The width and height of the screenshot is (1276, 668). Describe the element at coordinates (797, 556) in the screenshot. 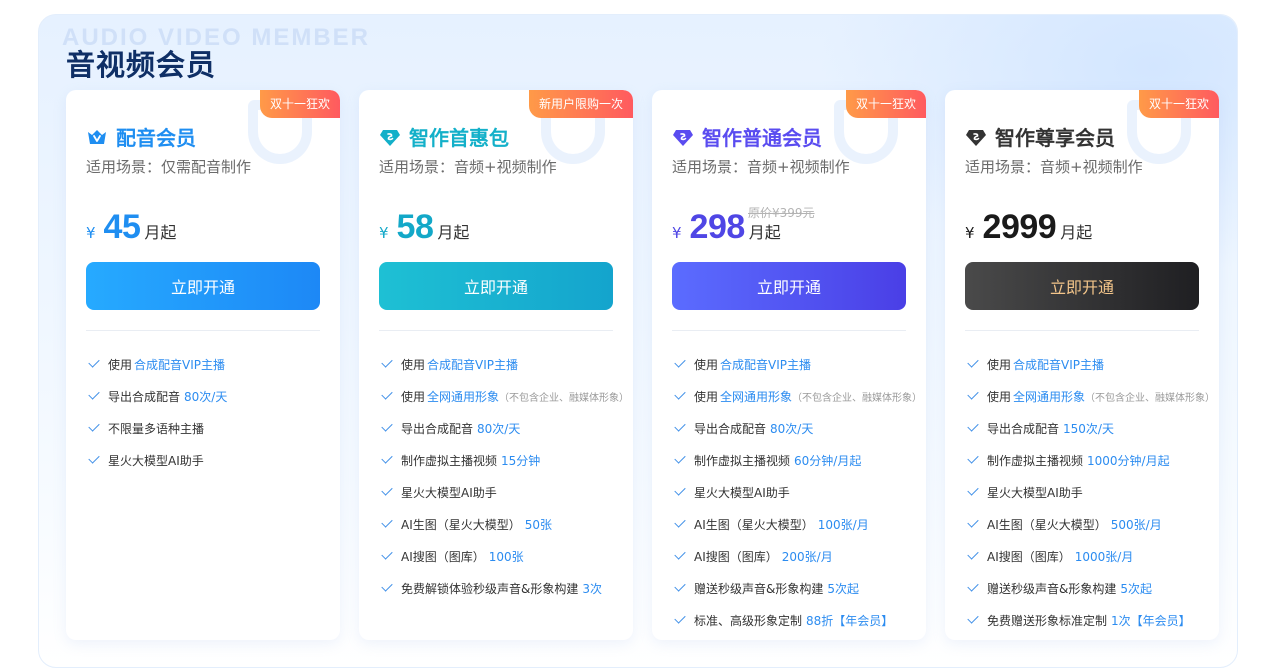

I see `feature-item: AI搜图（图库） 200张/月` at that location.